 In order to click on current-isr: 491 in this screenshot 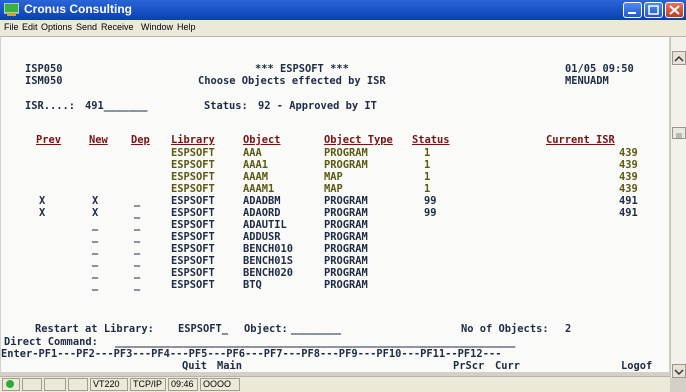, I will do `click(628, 213)`.